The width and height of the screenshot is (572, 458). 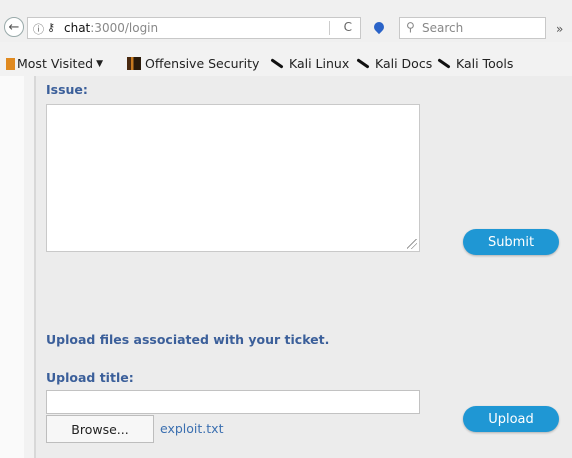 I want to click on bookmark-label: Kali Docs, so click(x=404, y=63).